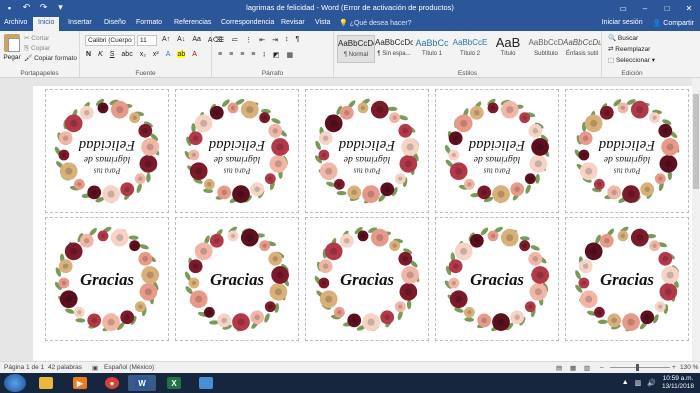 The width and height of the screenshot is (700, 393). I want to click on leaf, so click(409, 304).